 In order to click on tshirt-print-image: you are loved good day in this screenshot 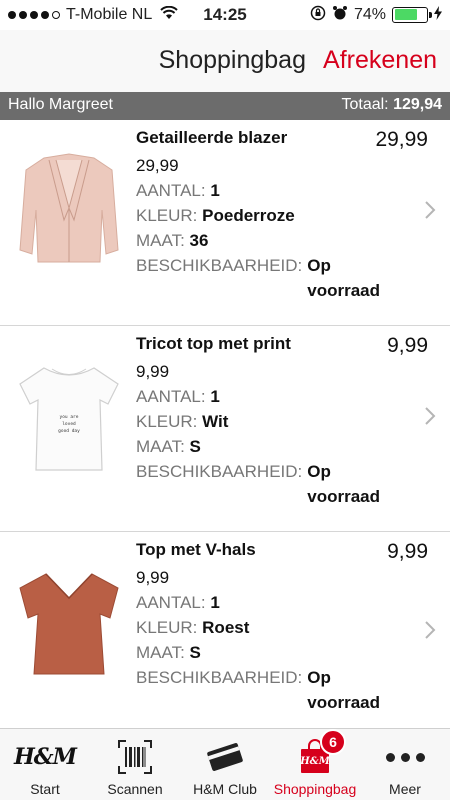, I will do `click(69, 416)`.